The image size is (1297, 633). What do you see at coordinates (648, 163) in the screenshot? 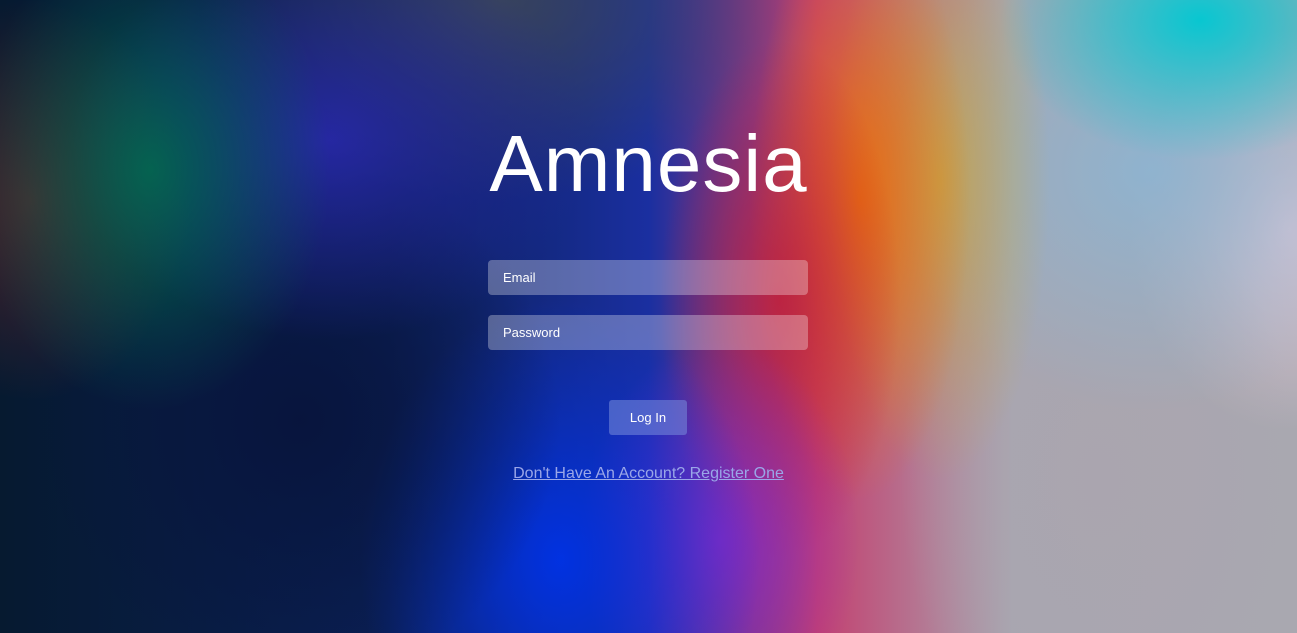
I see `app-title: Amnesia` at bounding box center [648, 163].